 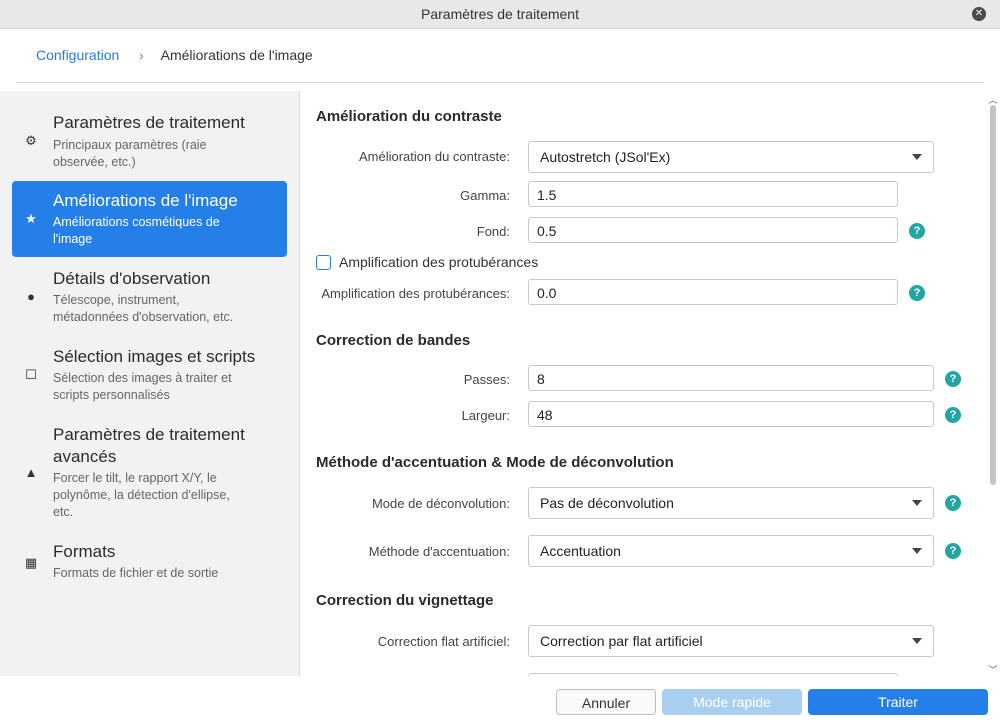 What do you see at coordinates (31, 218) in the screenshot?
I see `star-icon: ★` at bounding box center [31, 218].